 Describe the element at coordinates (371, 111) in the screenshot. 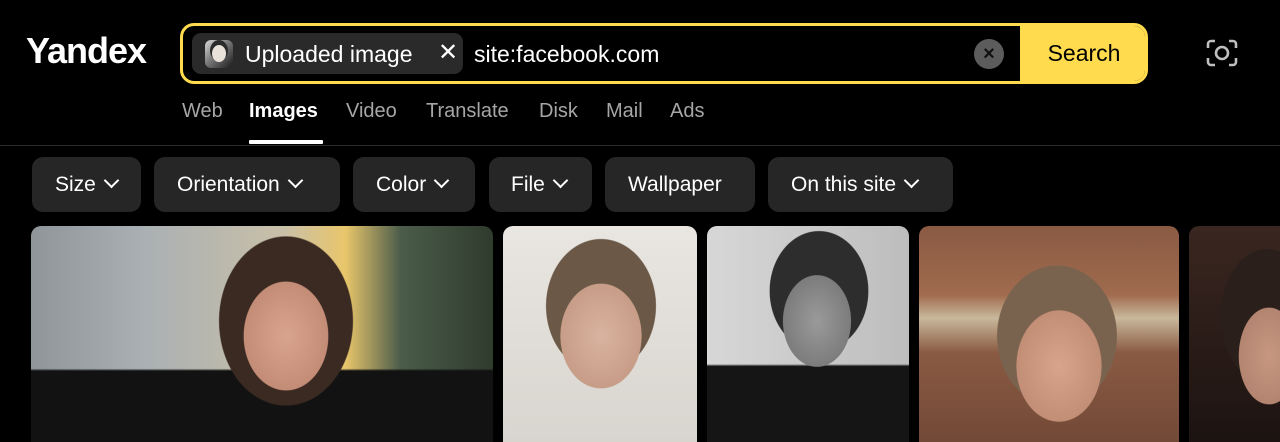

I see `tab-video: Video` at that location.